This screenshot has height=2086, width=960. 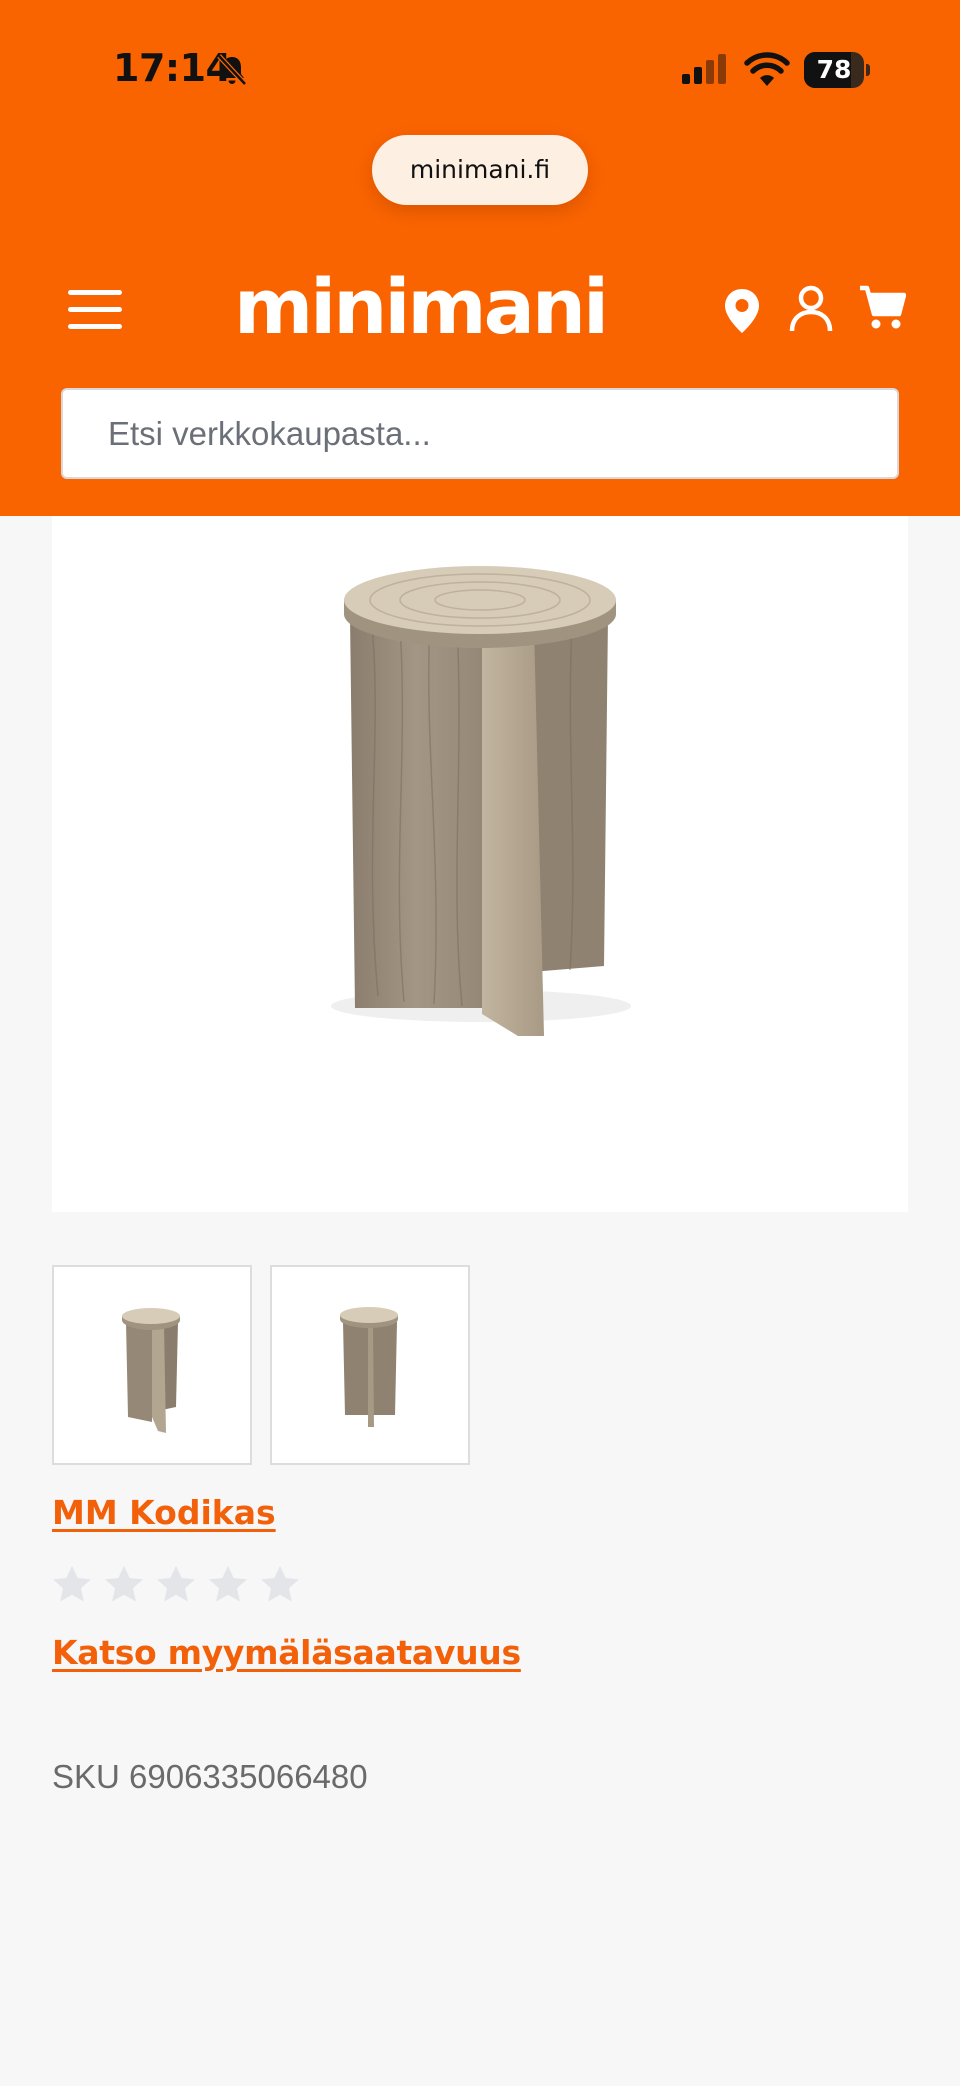 I want to click on cellular-signal-icon, so click(x=704, y=69).